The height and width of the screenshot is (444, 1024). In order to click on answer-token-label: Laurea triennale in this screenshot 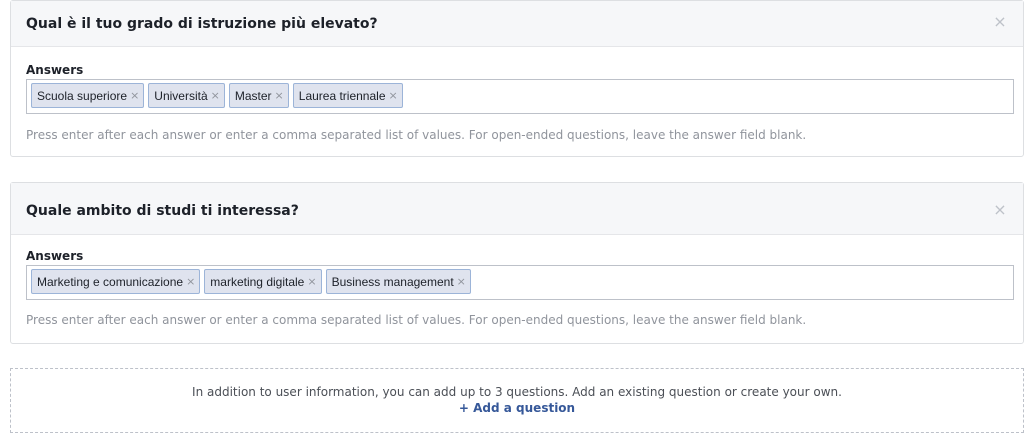, I will do `click(342, 95)`.